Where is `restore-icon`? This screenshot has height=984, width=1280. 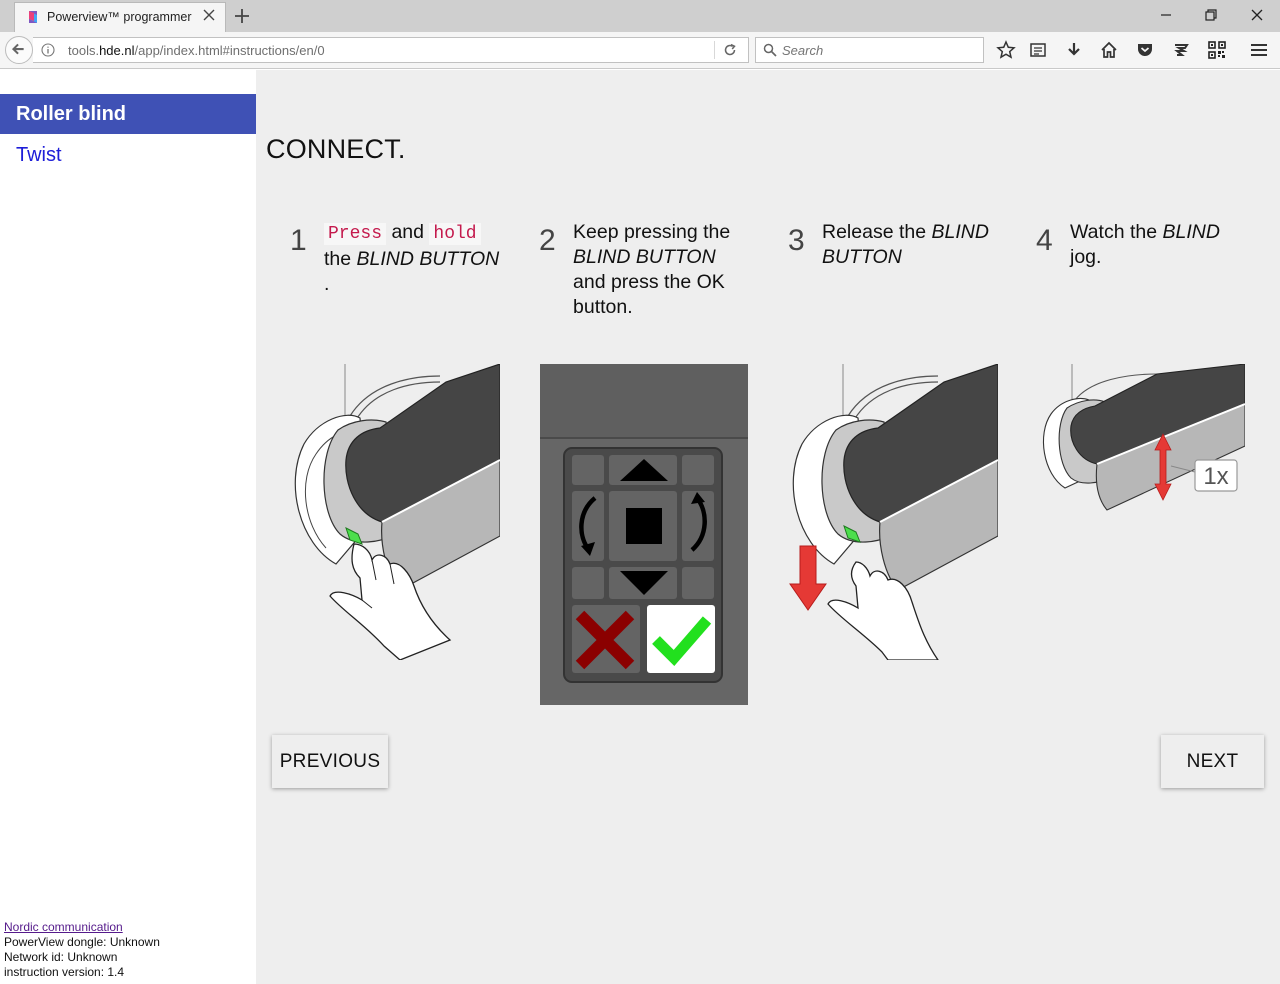 restore-icon is located at coordinates (1211, 15).